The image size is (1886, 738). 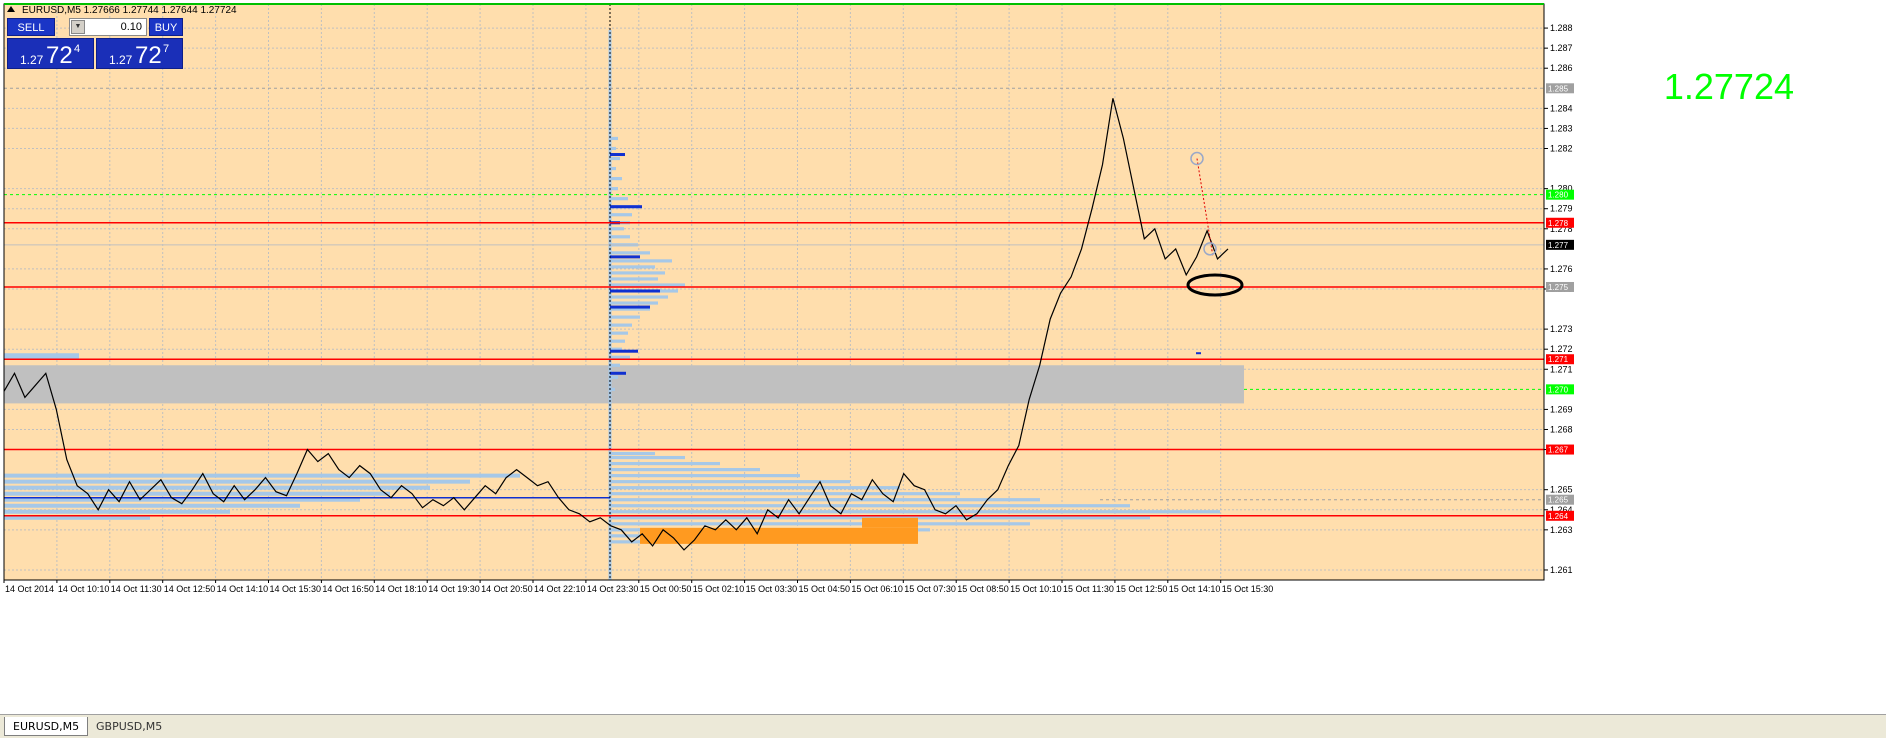 I want to click on x-tick-label: 15 Oct 04:50, so click(x=825, y=589).